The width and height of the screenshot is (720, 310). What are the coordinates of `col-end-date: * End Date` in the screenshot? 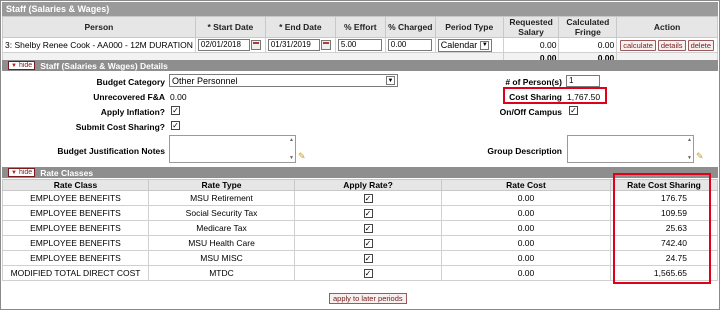 It's located at (300, 27).